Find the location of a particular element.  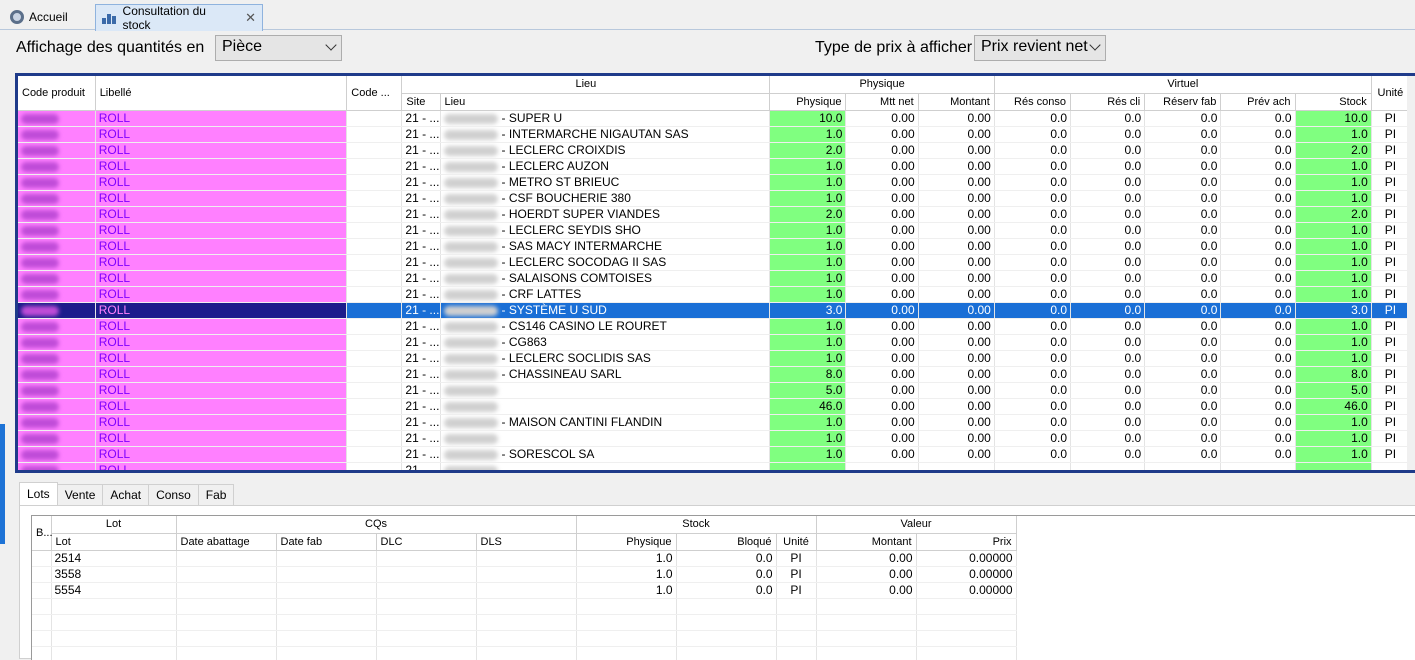

lot-row: 2514 1.0 0.0 PI 0.00 0.00000 is located at coordinates (524, 558).